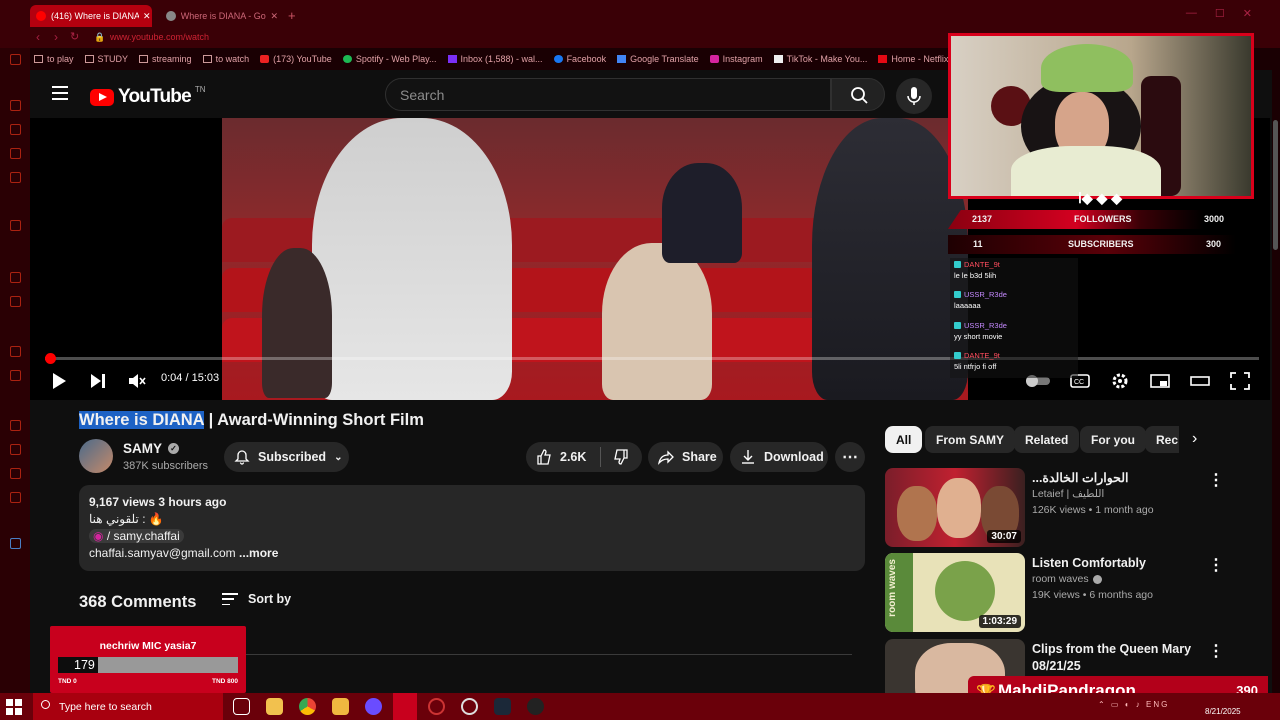 The image size is (1280, 720). Describe the element at coordinates (858, 94) in the screenshot. I see `search-button` at that location.